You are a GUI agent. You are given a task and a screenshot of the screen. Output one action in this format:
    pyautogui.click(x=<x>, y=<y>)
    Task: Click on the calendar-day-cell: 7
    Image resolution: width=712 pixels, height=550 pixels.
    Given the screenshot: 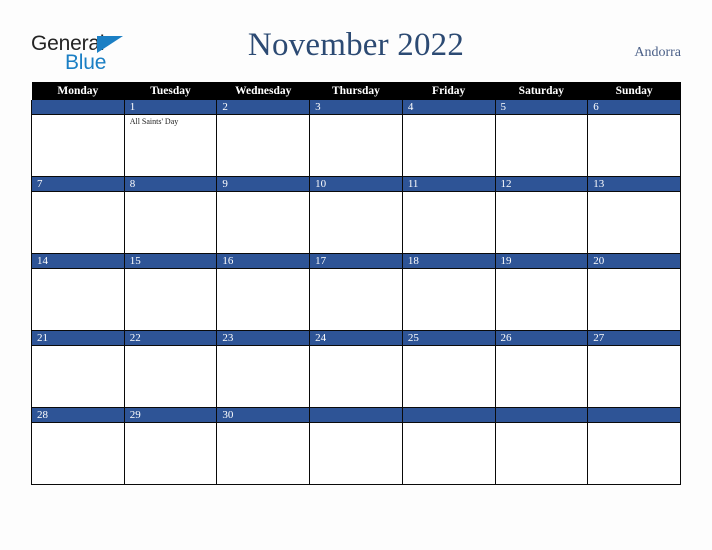 What is the action you would take?
    pyautogui.click(x=78, y=215)
    